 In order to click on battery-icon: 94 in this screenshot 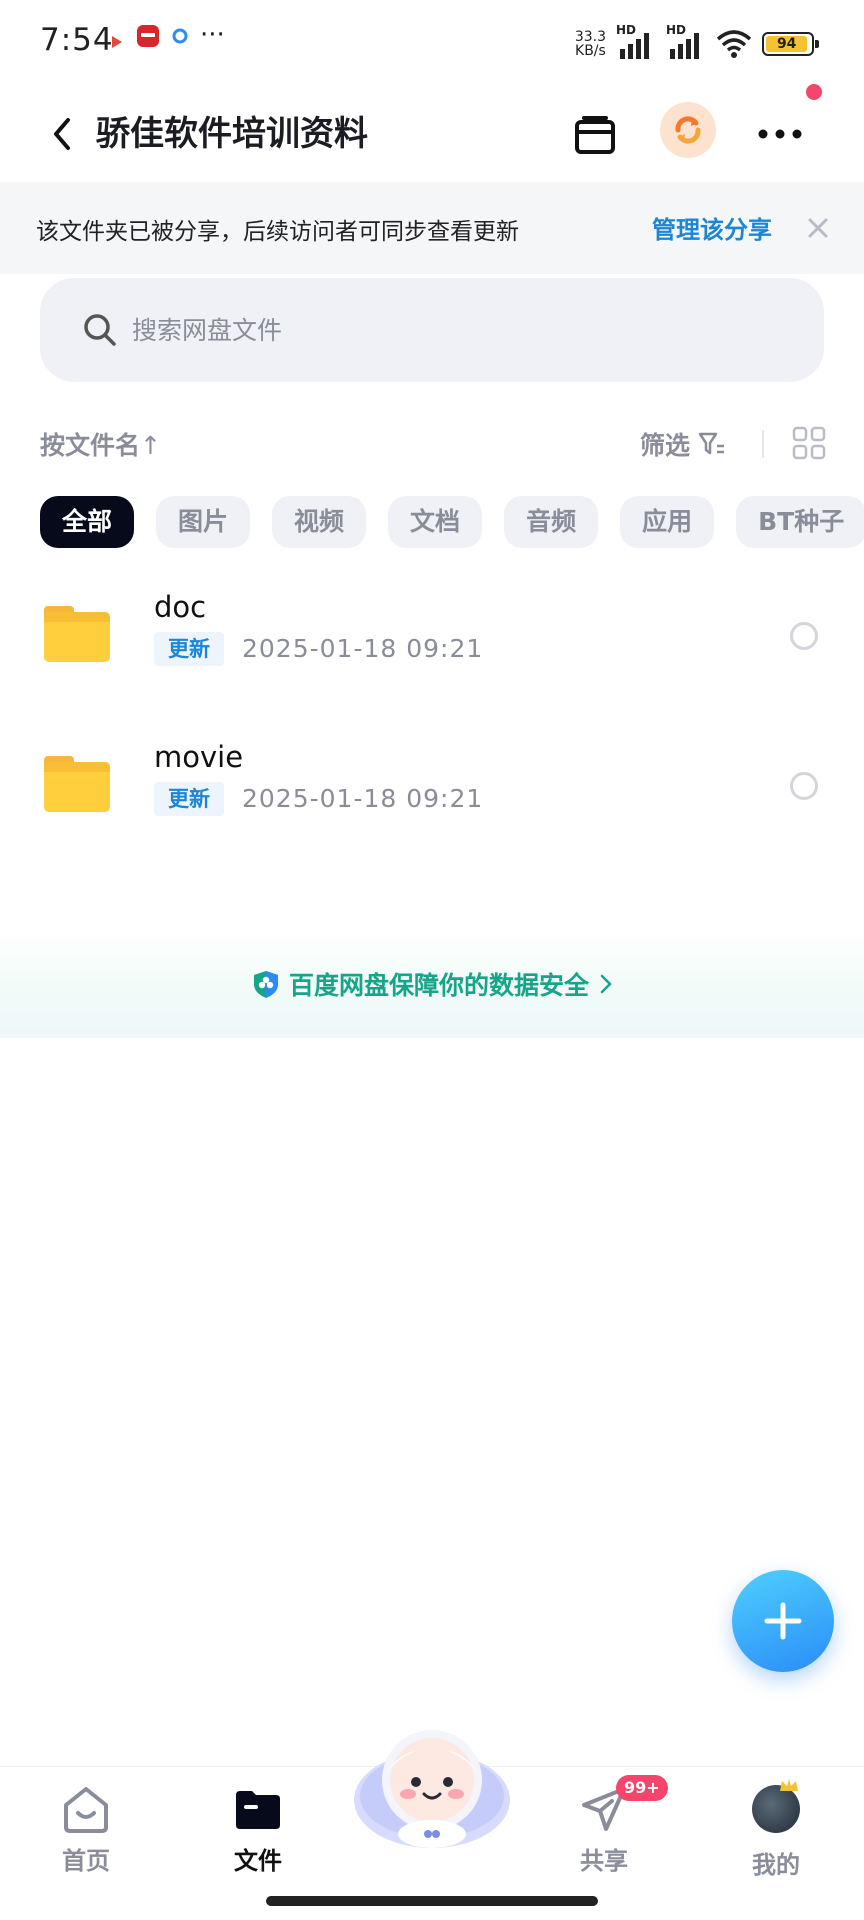, I will do `click(790, 44)`.